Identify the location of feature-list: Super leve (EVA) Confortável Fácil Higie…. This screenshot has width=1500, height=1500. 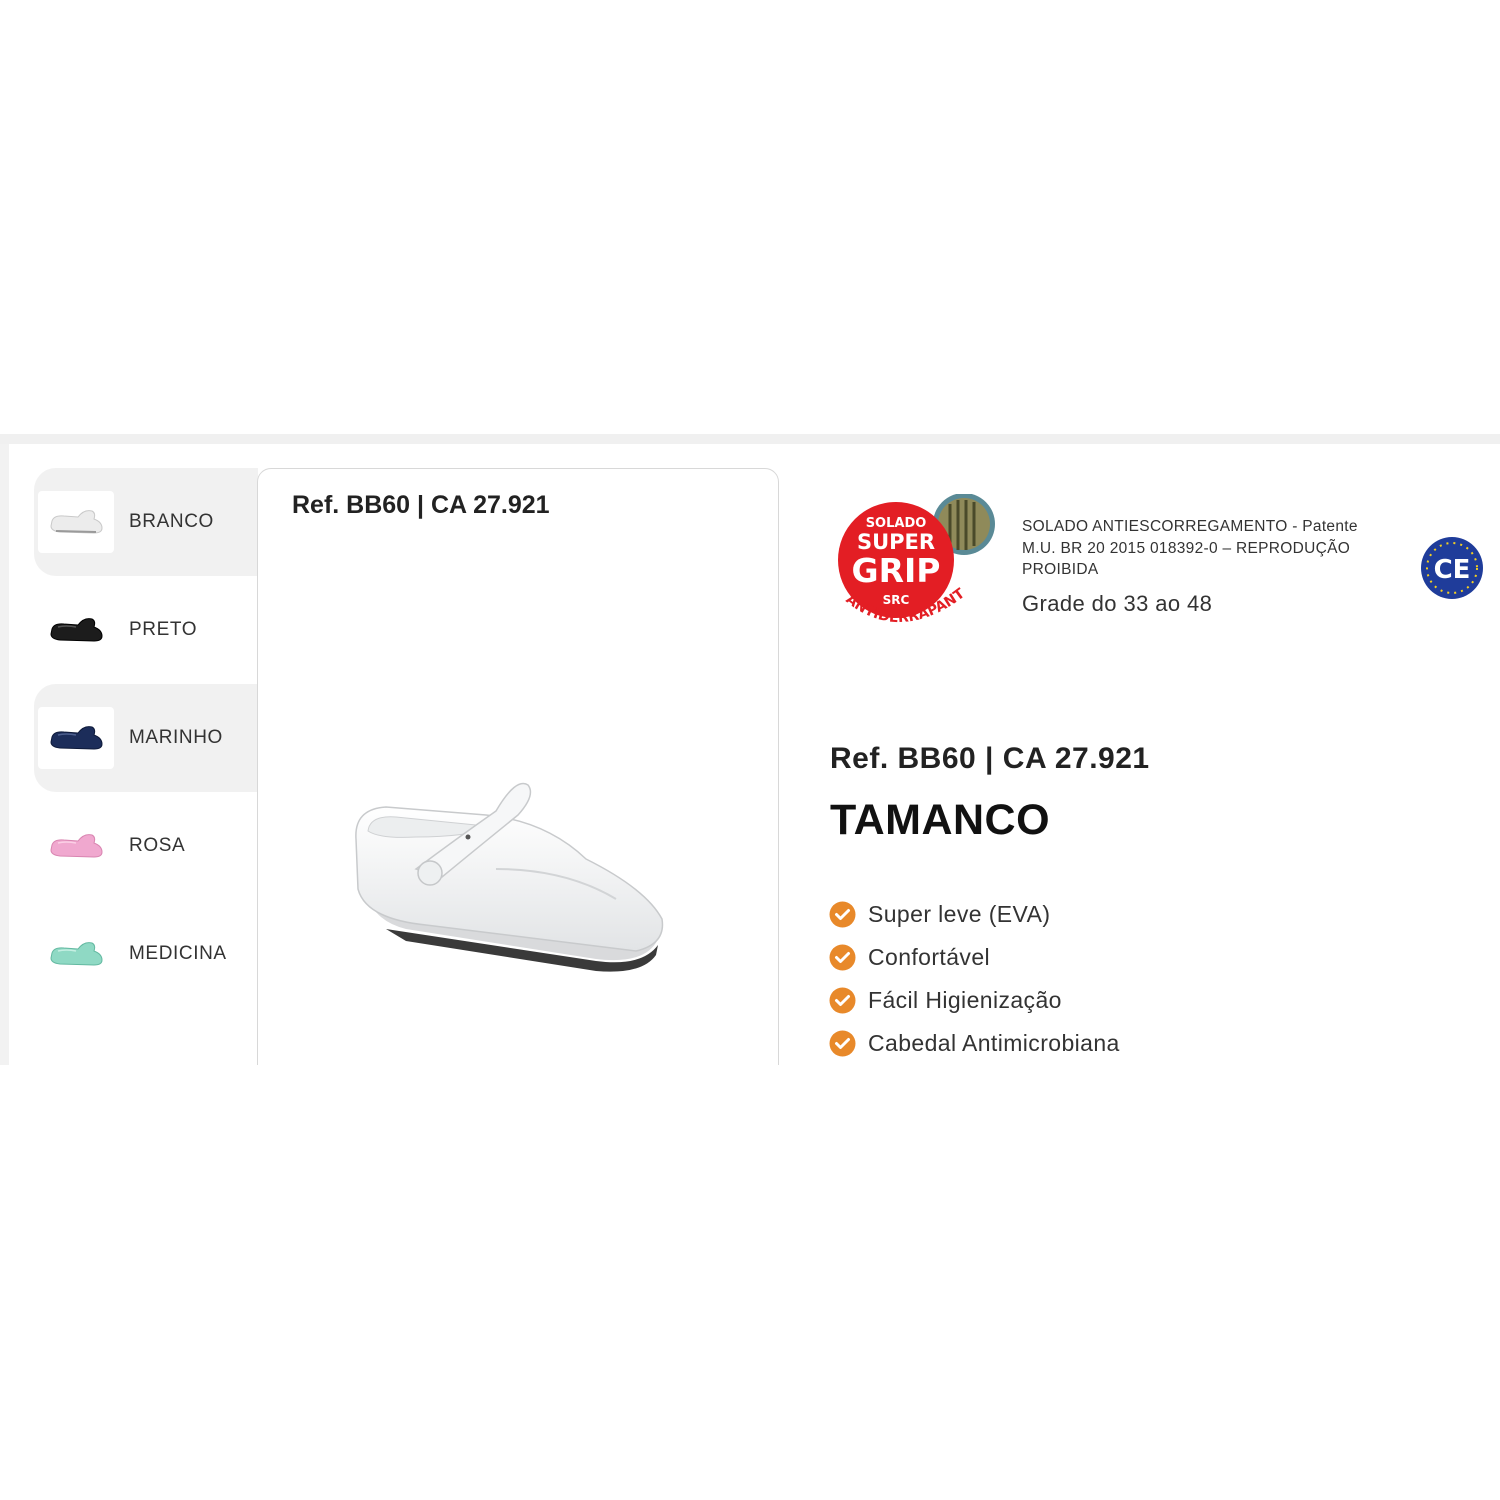
(974, 979).